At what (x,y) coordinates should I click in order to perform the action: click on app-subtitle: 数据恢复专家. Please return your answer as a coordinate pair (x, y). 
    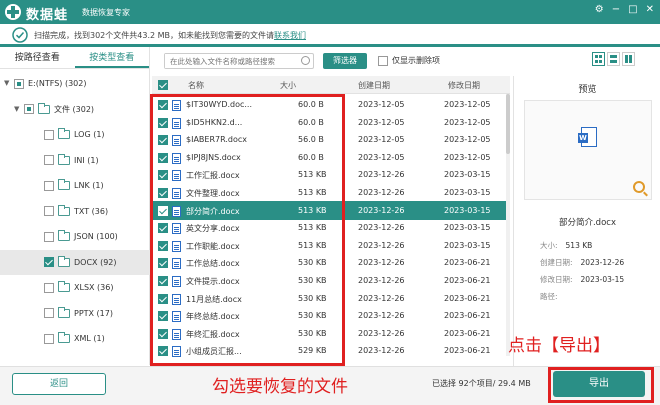
    Looking at the image, I should click on (106, 12).